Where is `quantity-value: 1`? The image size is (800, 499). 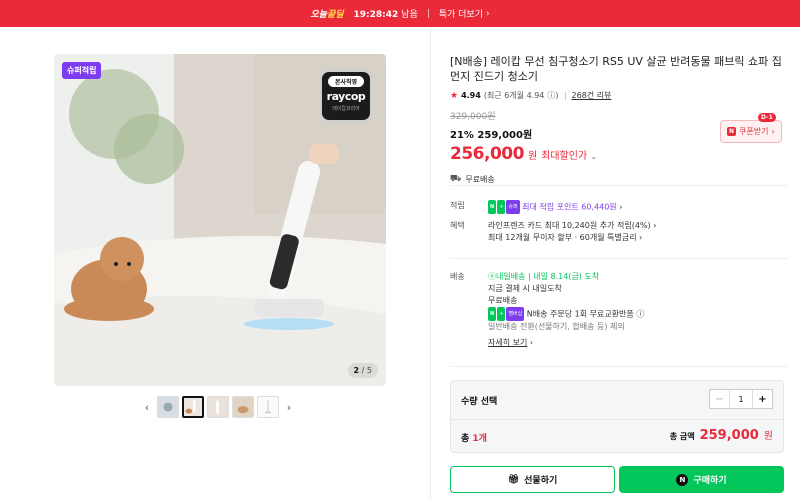
quantity-value: 1 is located at coordinates (741, 399).